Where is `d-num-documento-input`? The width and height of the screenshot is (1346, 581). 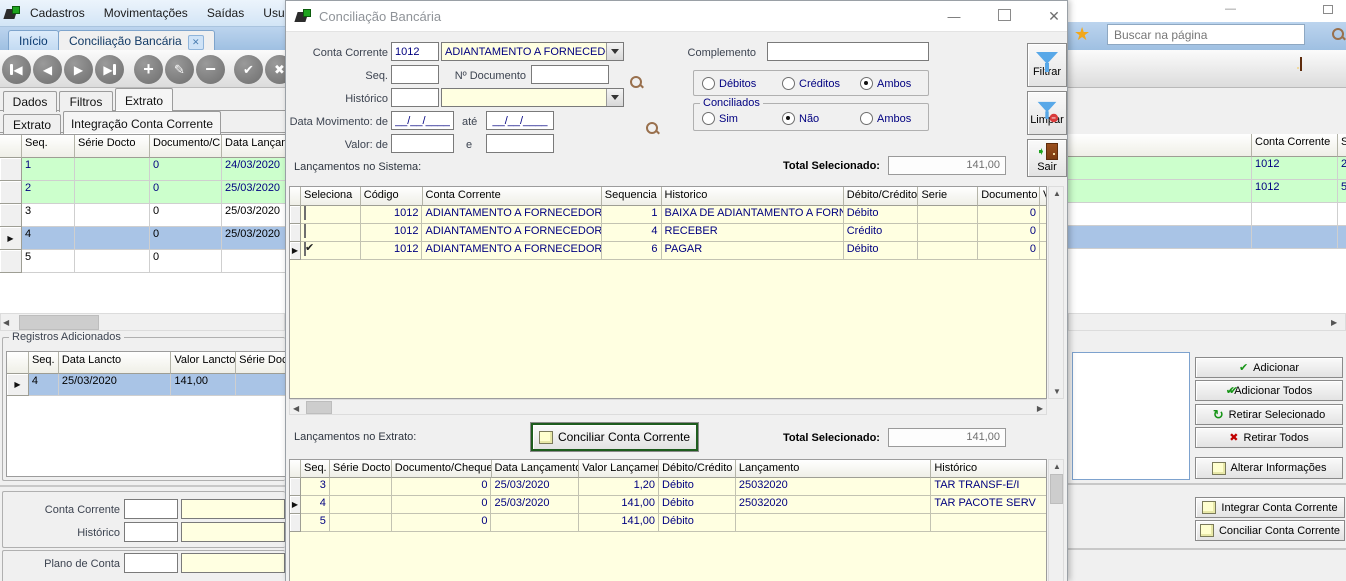
d-num-documento-input is located at coordinates (570, 74).